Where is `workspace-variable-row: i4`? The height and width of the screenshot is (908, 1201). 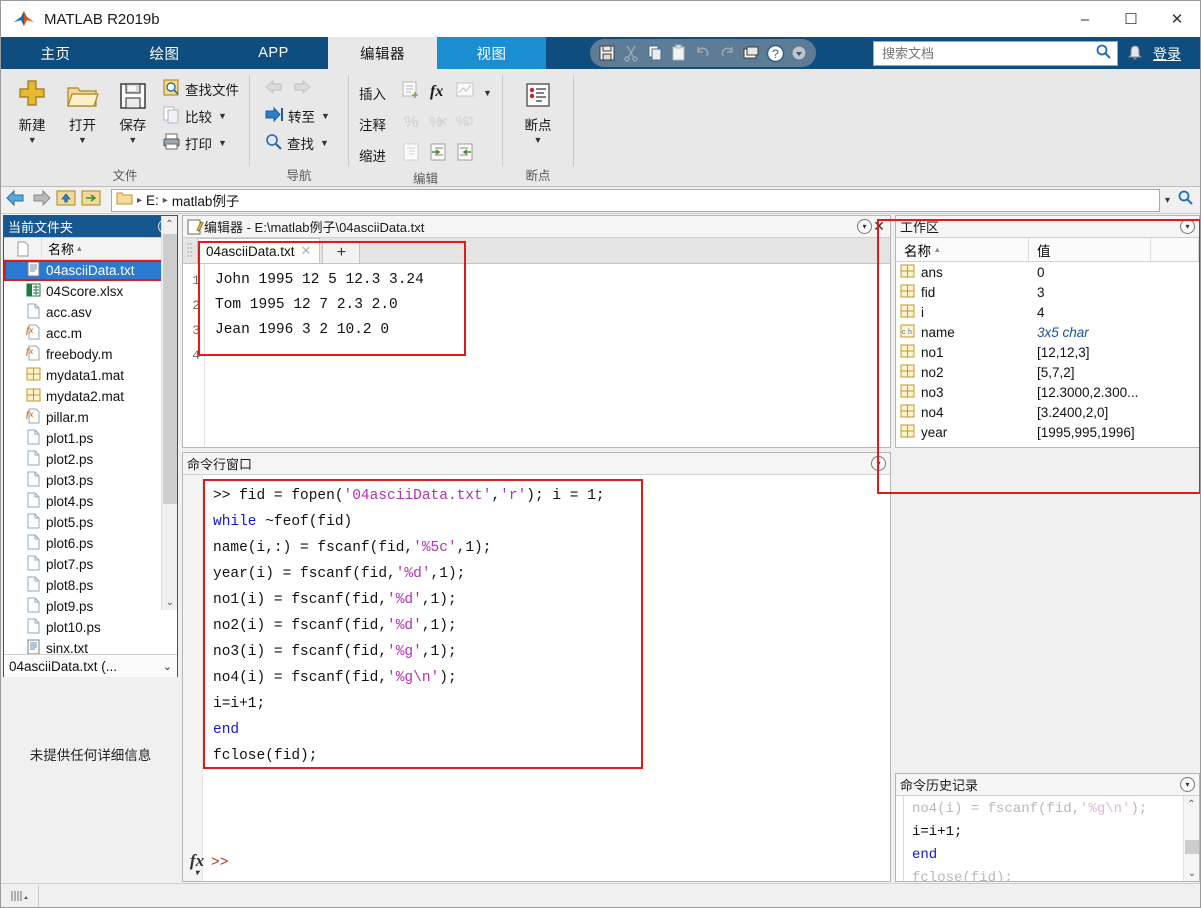
workspace-variable-row: i4 is located at coordinates (1047, 312).